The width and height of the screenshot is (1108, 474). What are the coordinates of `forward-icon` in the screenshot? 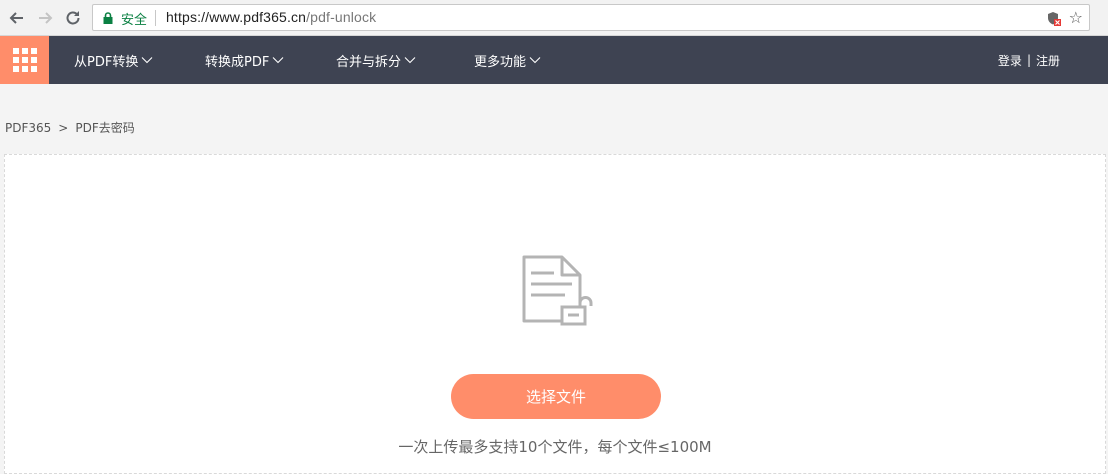 It's located at (45, 18).